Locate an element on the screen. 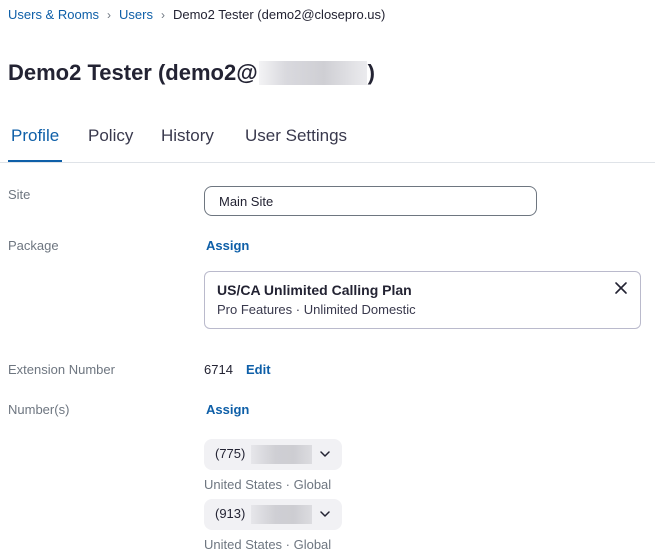  package-label: Package is located at coordinates (33, 245).